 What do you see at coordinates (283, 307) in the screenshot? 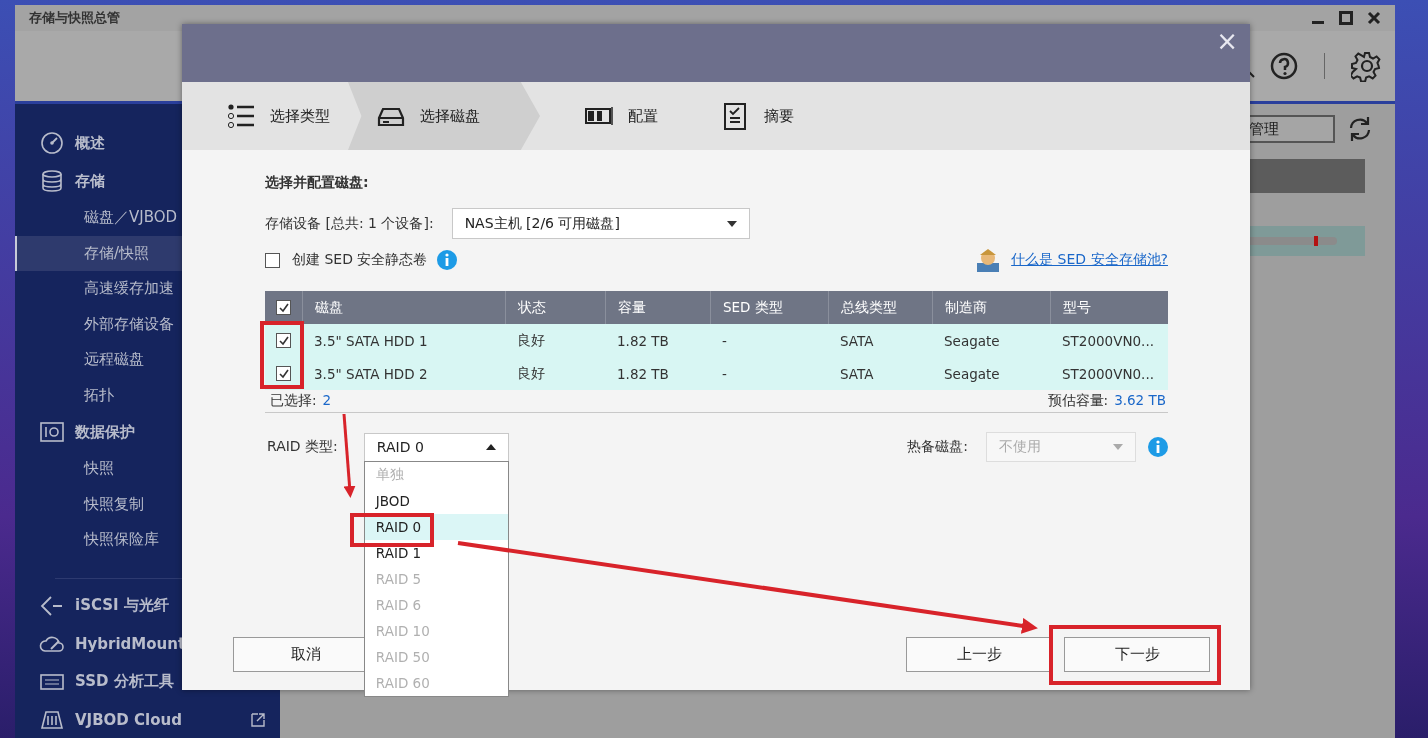
I see `select-all-checkbox` at bounding box center [283, 307].